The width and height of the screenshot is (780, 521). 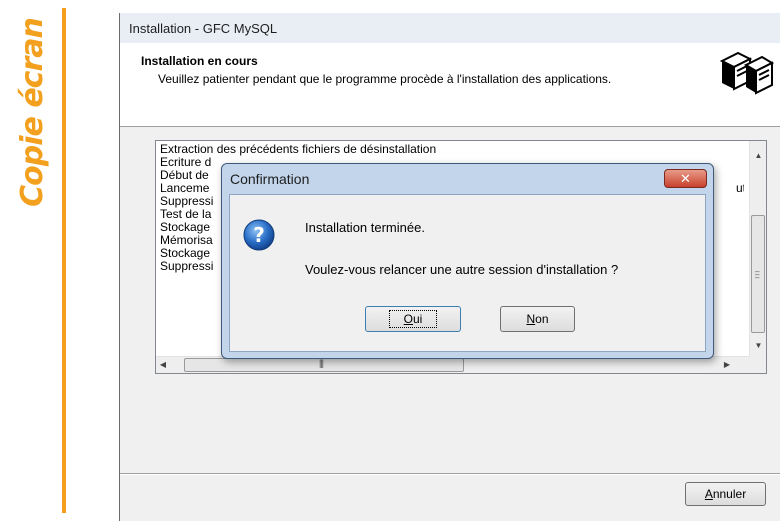 What do you see at coordinates (745, 70) in the screenshot?
I see `computer-box-icon` at bounding box center [745, 70].